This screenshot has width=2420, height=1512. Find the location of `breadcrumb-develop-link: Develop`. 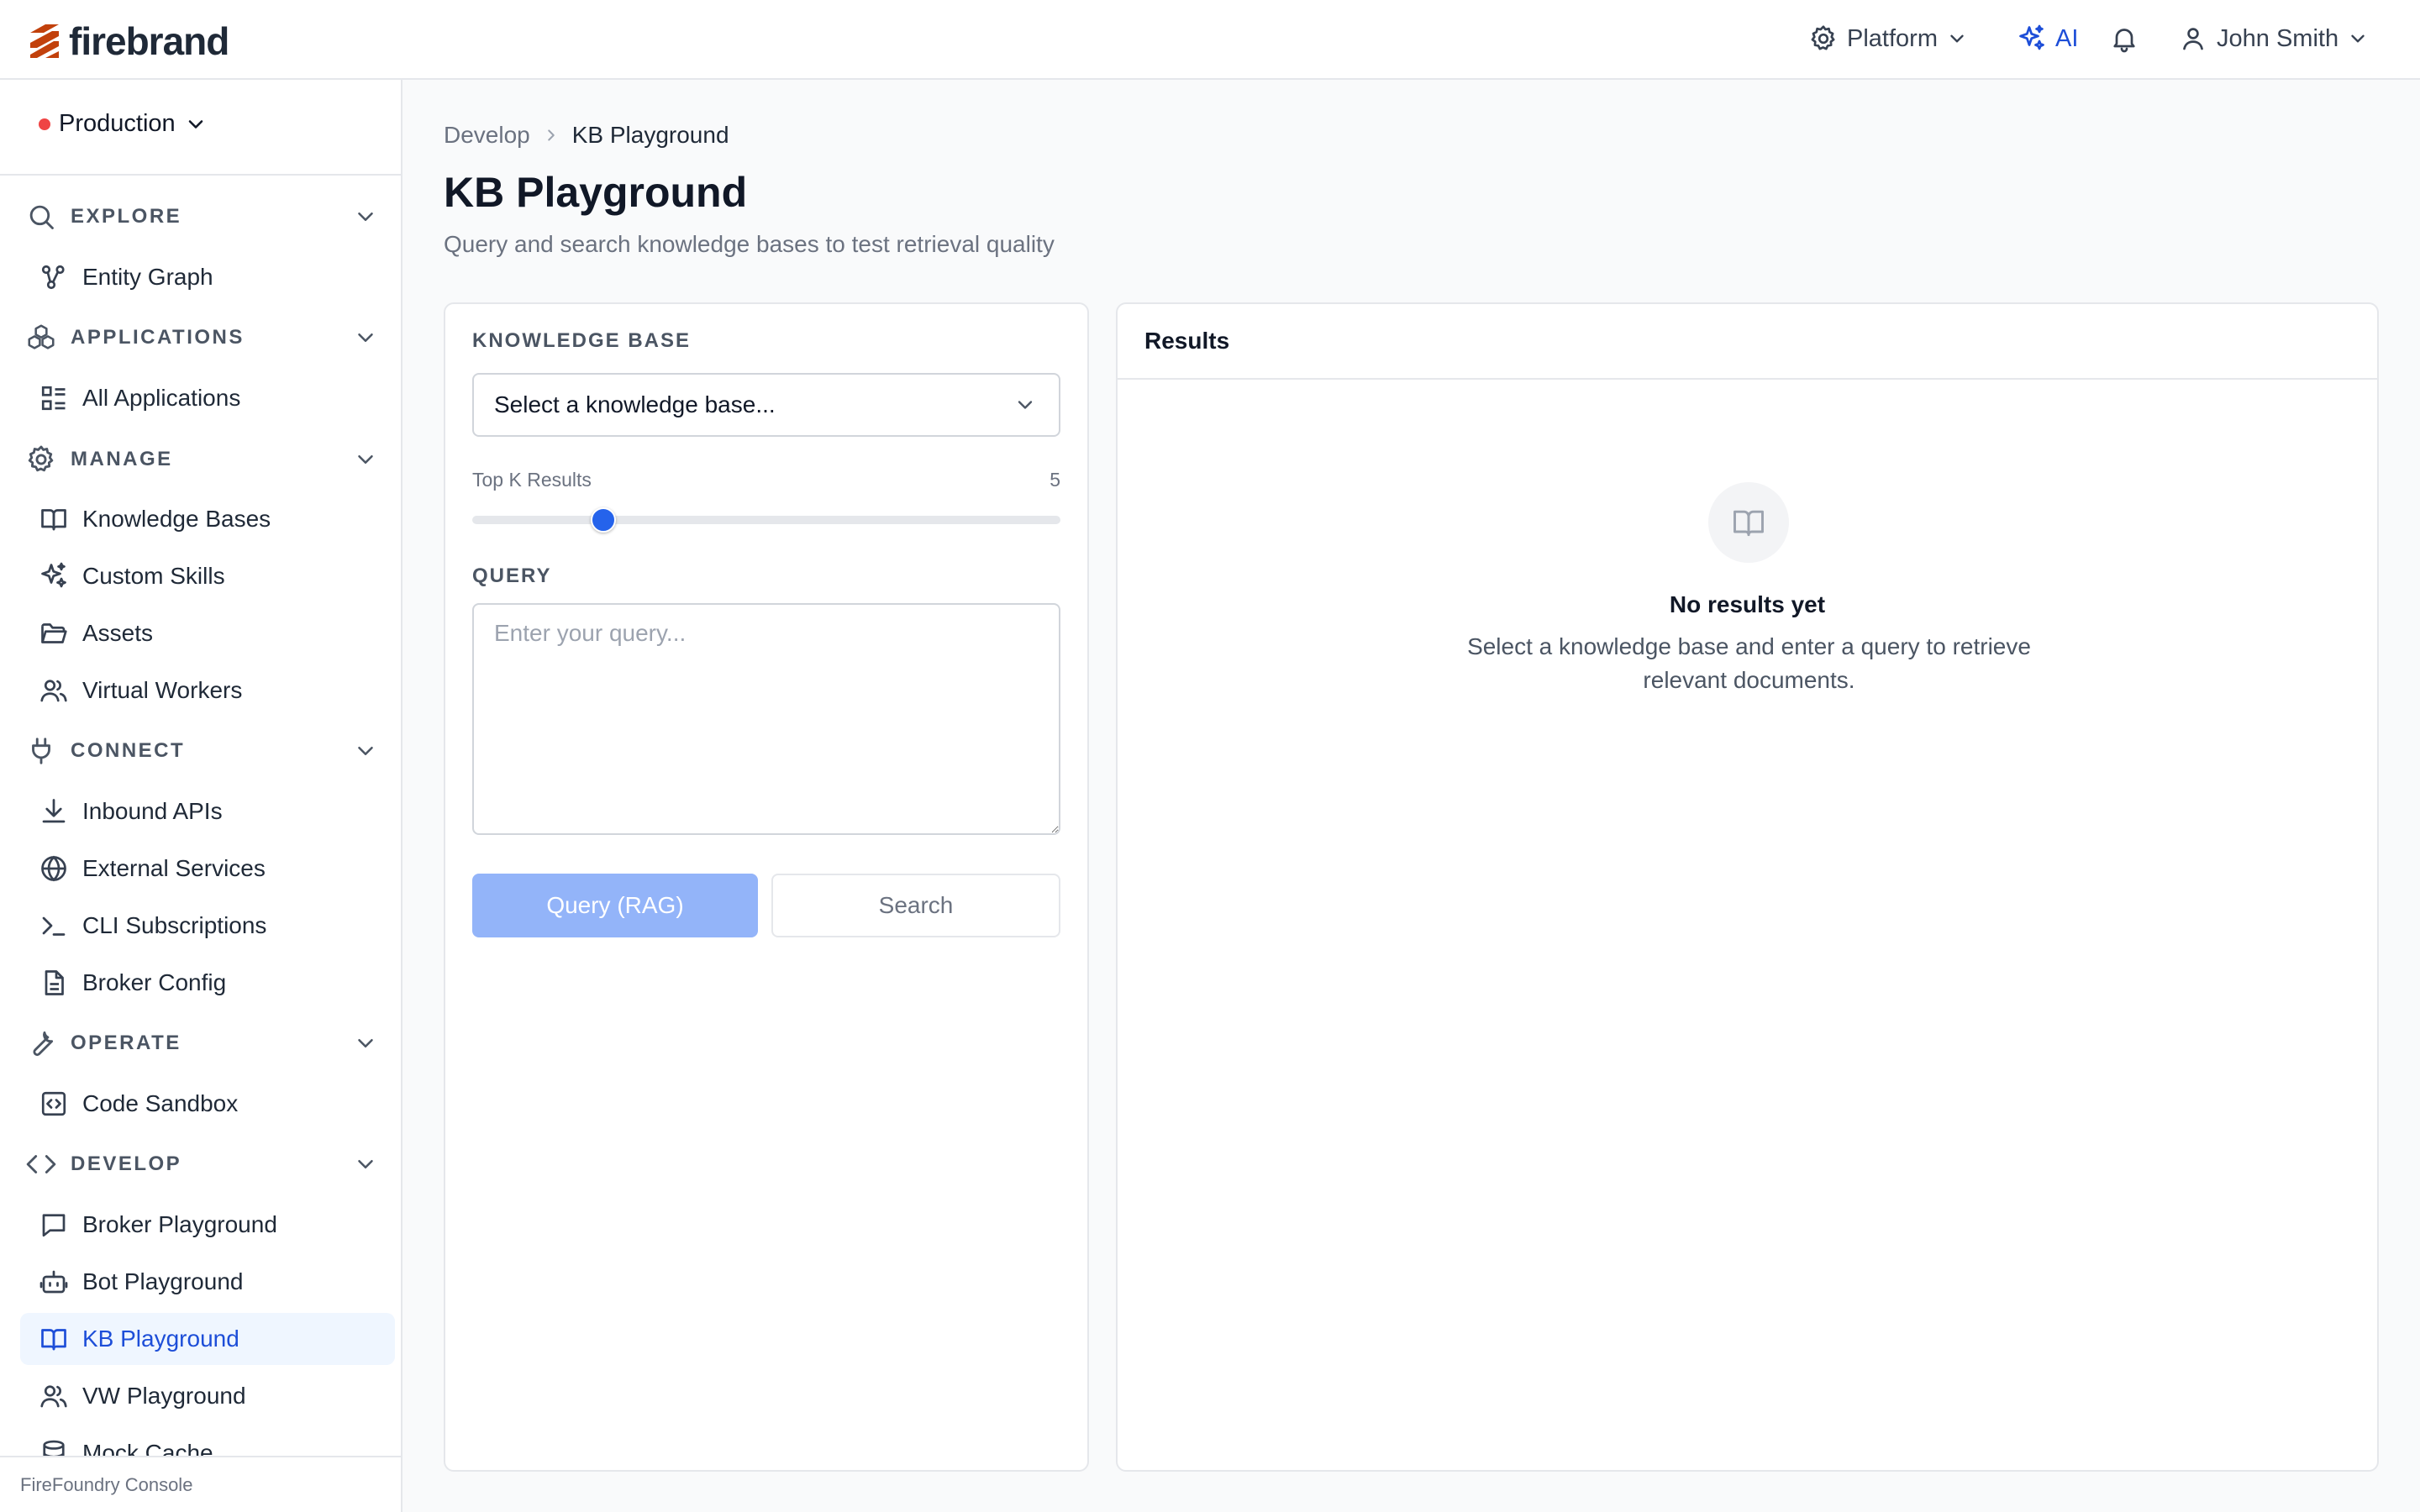

breadcrumb-develop-link: Develop is located at coordinates (487, 135).